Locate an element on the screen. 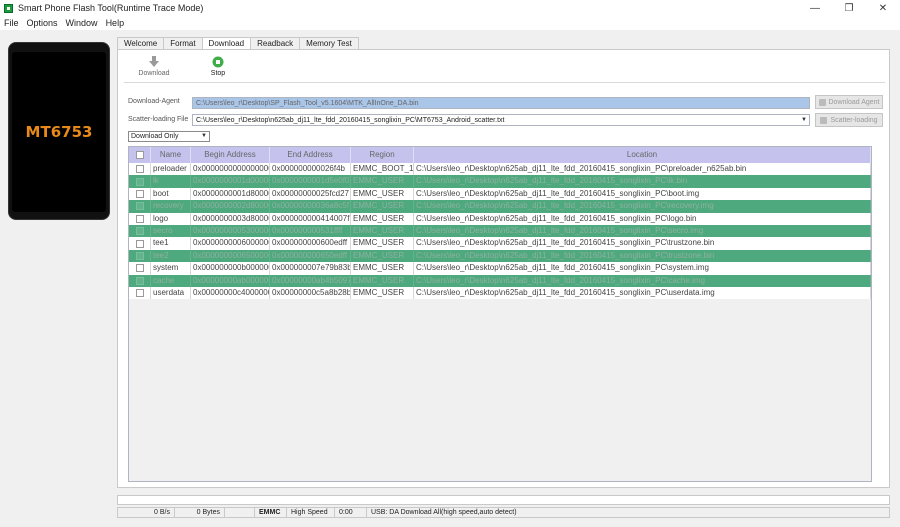 The height and width of the screenshot is (527, 900). chip-model-label: MT6753 is located at coordinates (59, 132).